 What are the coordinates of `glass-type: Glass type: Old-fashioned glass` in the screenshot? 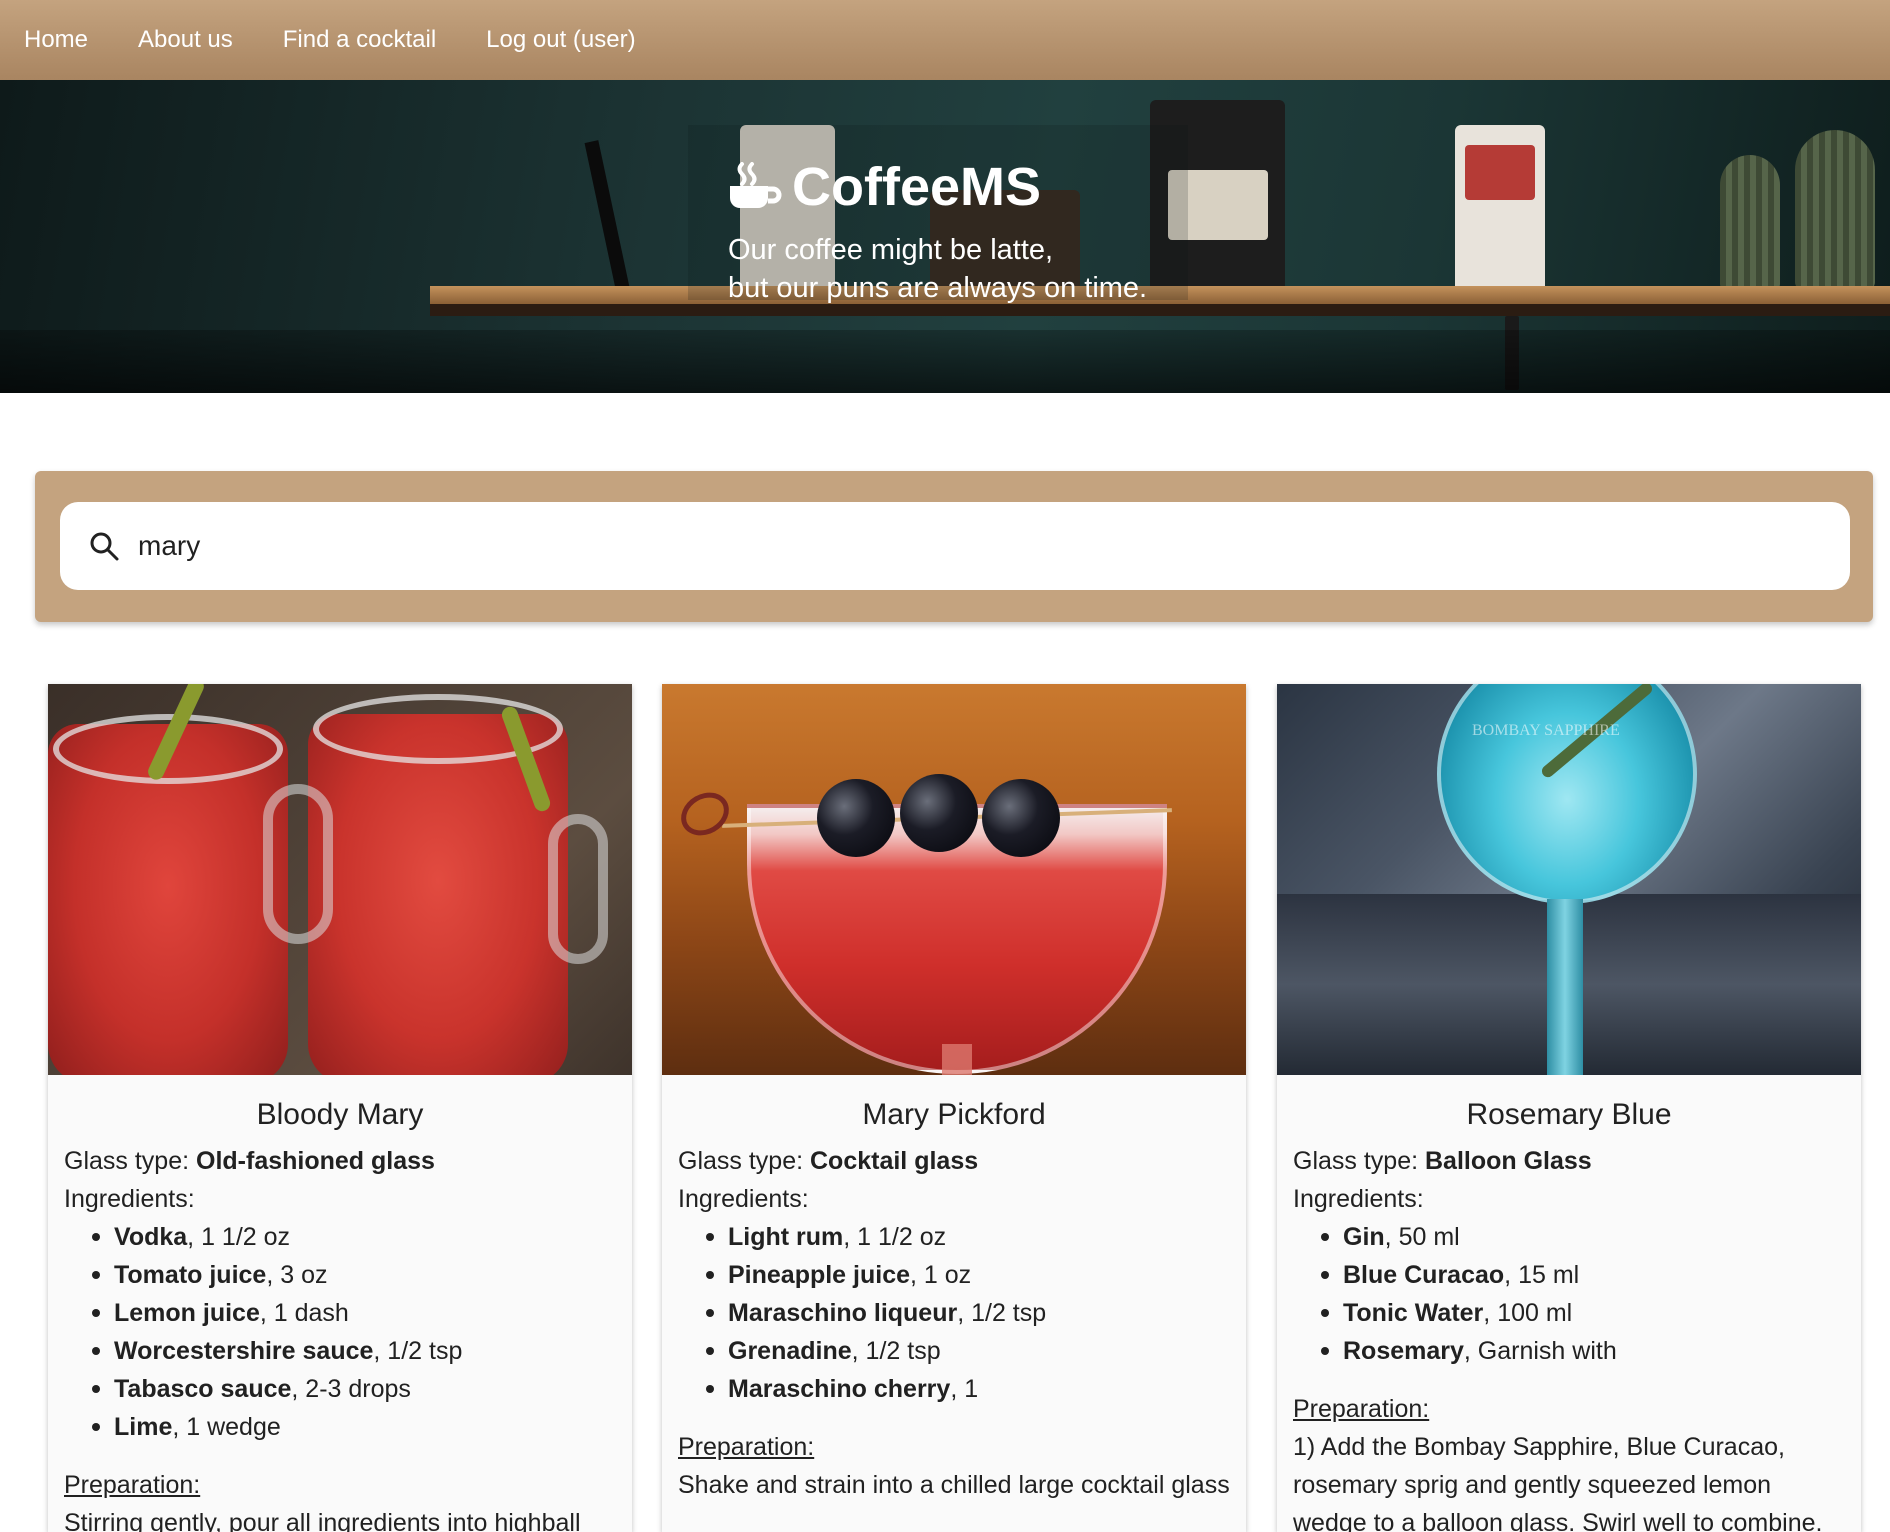 It's located at (249, 1161).